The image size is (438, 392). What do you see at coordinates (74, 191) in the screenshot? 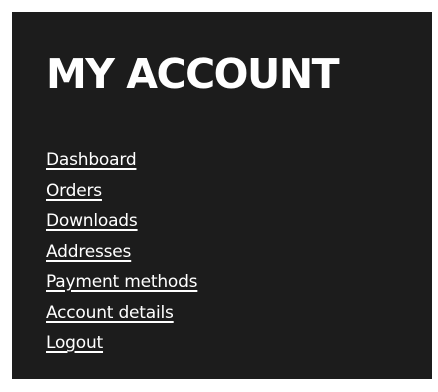
I see `orders-link: Orders` at bounding box center [74, 191].